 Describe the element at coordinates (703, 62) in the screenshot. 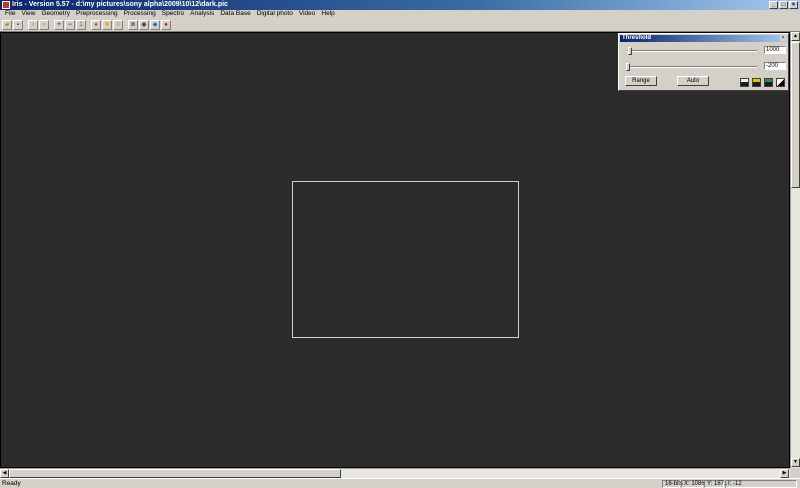

I see `threshold-panel: Threshold × 1000 -200 Range Auto` at that location.